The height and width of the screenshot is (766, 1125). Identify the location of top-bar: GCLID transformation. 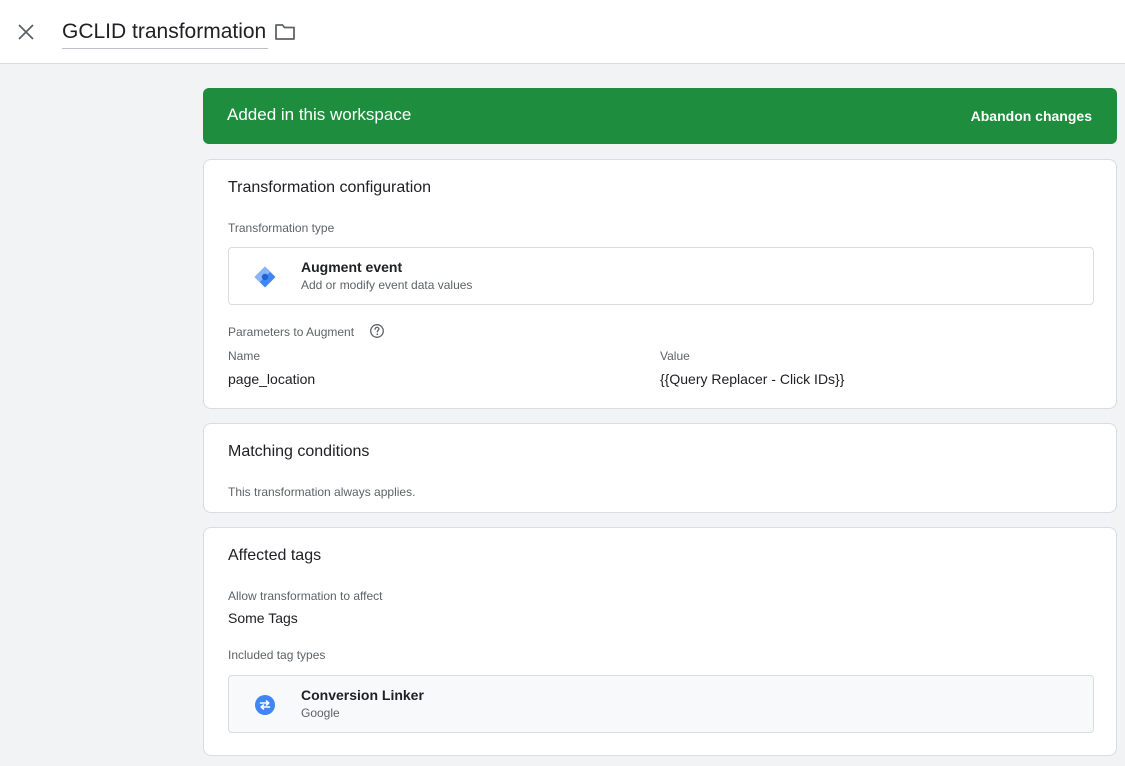
(562, 32).